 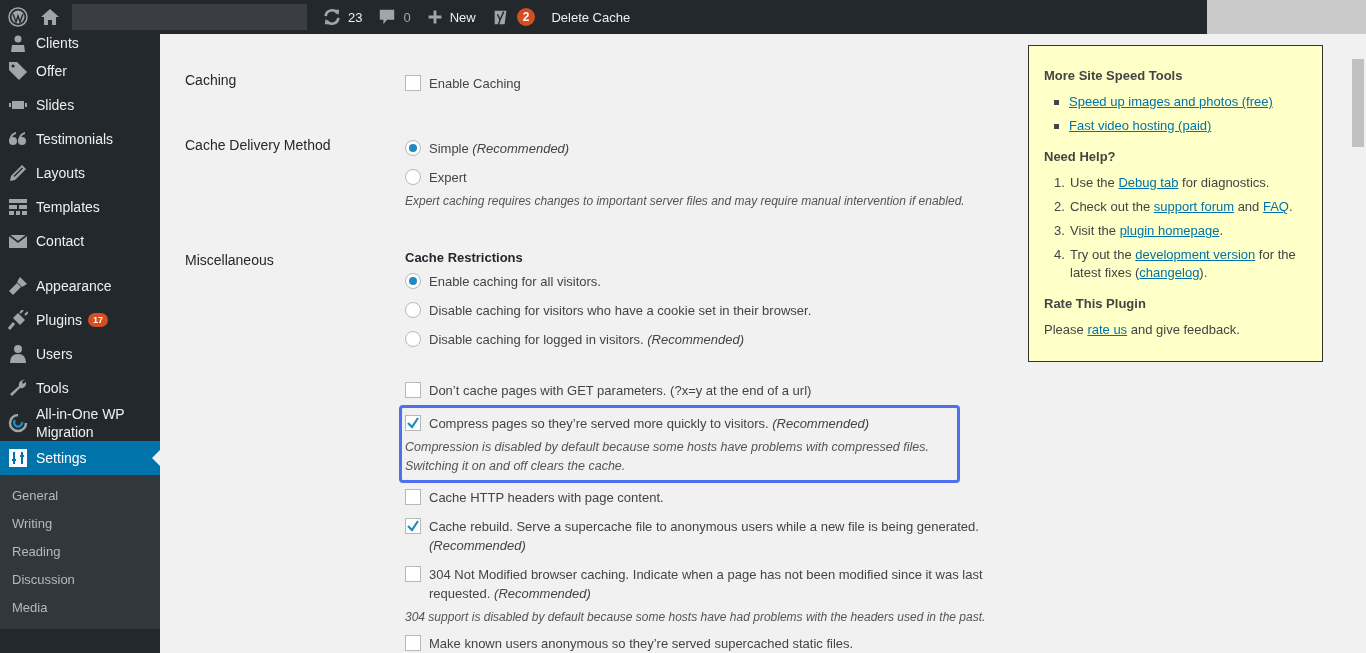 What do you see at coordinates (696, 617) in the screenshot?
I see `description-text: 304 support is disabled by default because some hosts have had problems with the headers used in the past.` at bounding box center [696, 617].